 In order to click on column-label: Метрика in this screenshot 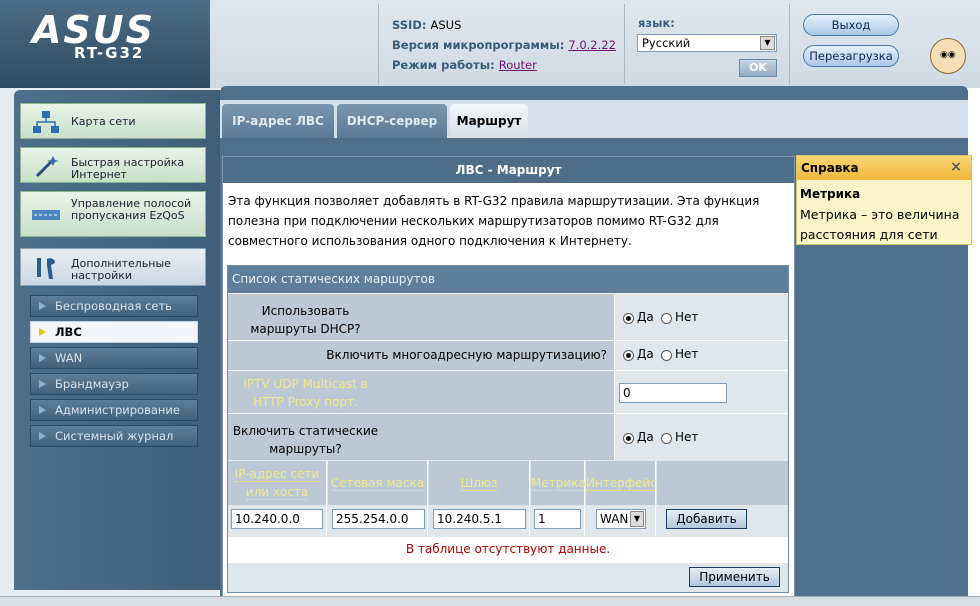, I will do `click(558, 483)`.